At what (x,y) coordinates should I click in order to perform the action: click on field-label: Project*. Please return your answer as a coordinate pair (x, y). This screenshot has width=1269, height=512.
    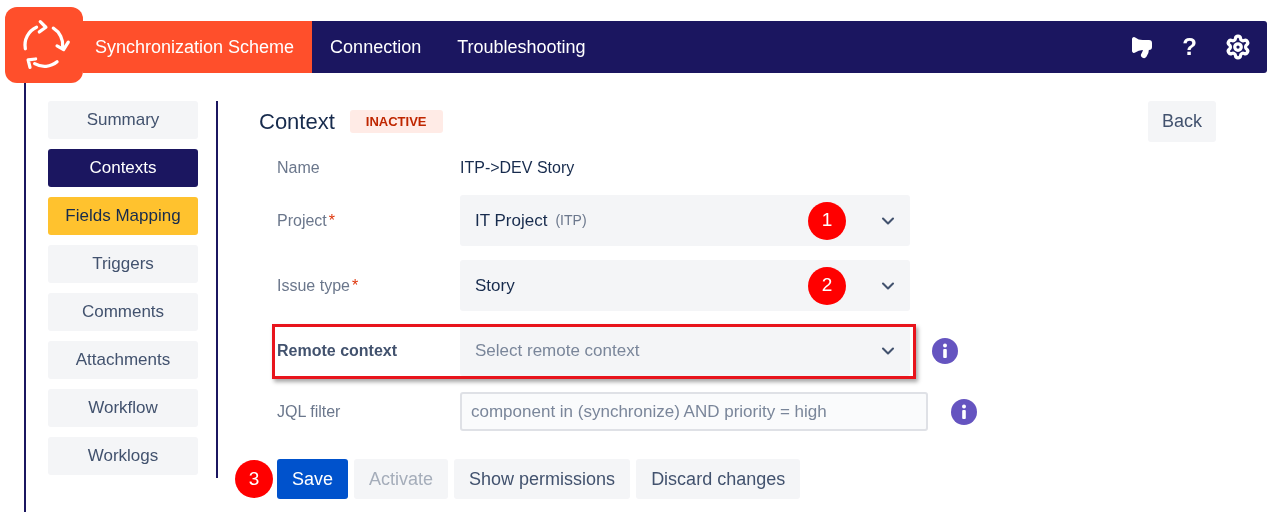
    Looking at the image, I should click on (307, 220).